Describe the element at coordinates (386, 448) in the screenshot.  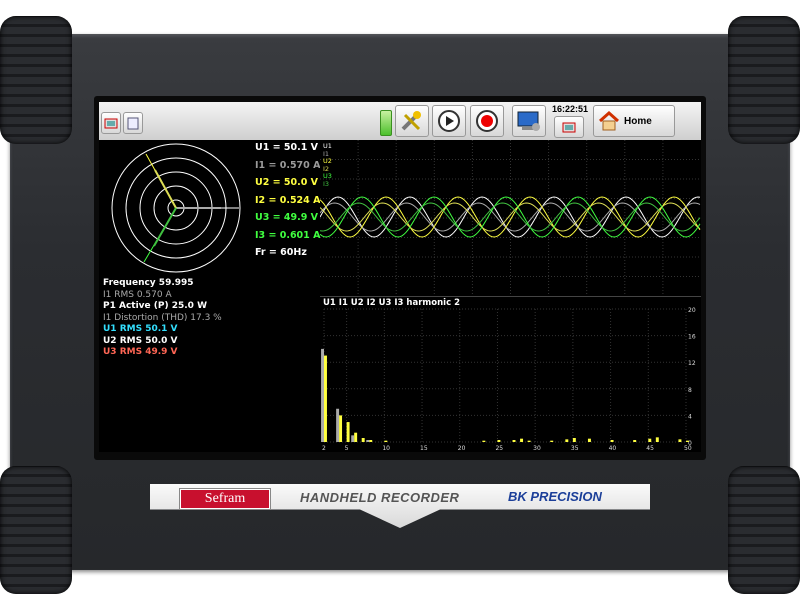
I see `x-tick-label: 10` at that location.